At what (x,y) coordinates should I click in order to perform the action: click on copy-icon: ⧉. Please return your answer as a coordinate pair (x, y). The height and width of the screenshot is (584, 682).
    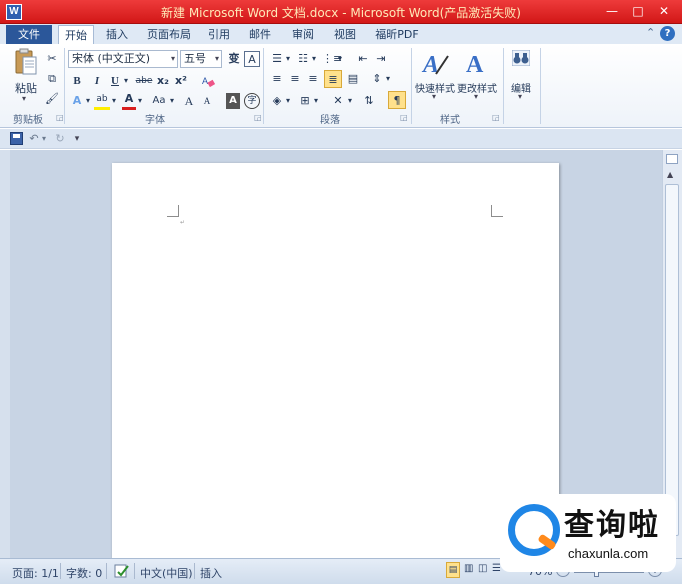
    Looking at the image, I should click on (52, 79).